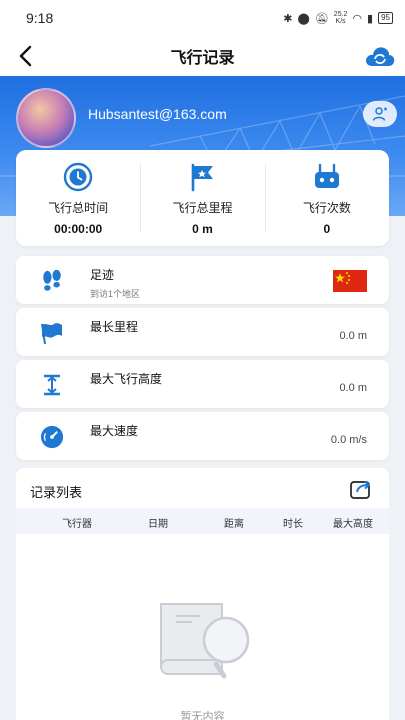 Image resolution: width=405 pixels, height=720 pixels. I want to click on share-export-icon, so click(360, 489).